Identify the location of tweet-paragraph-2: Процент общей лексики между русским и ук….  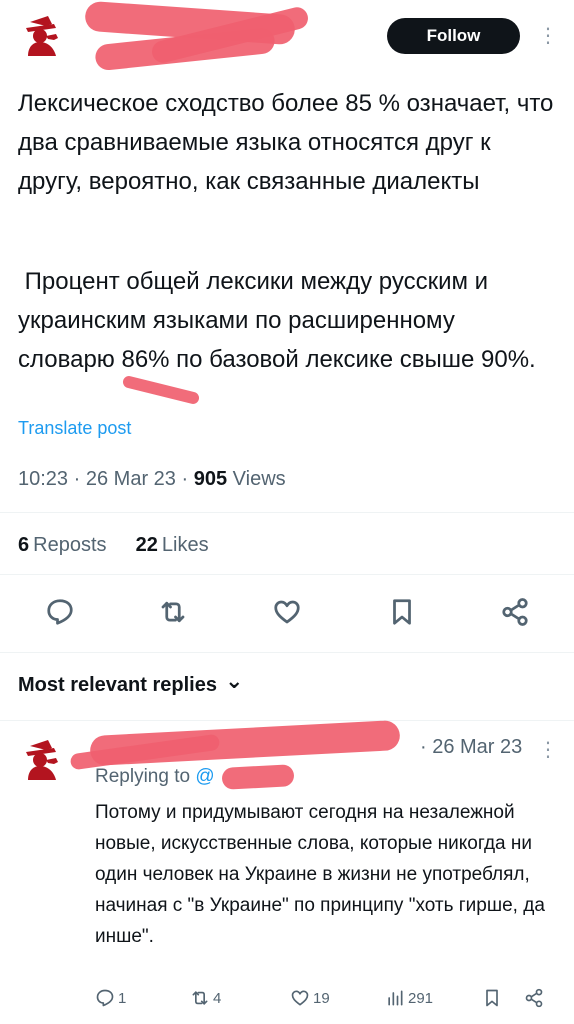
(277, 320).